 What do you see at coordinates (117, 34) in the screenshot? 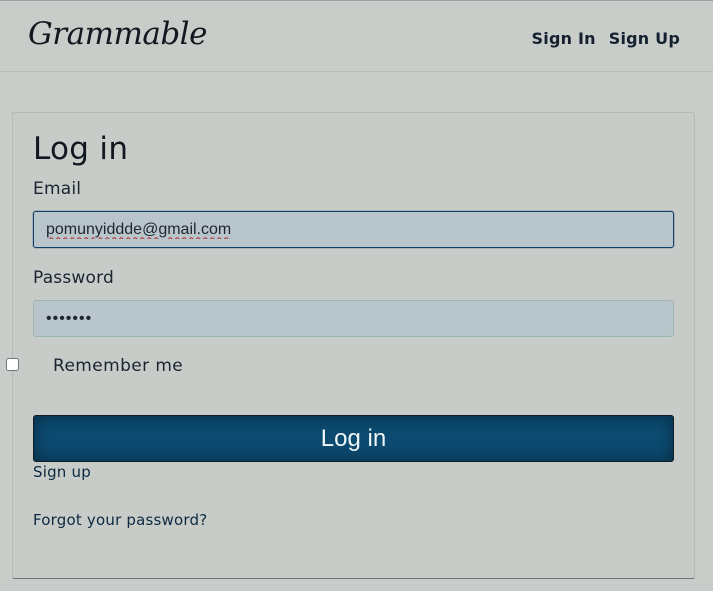
I see `brand-logo-link: Grammable` at bounding box center [117, 34].